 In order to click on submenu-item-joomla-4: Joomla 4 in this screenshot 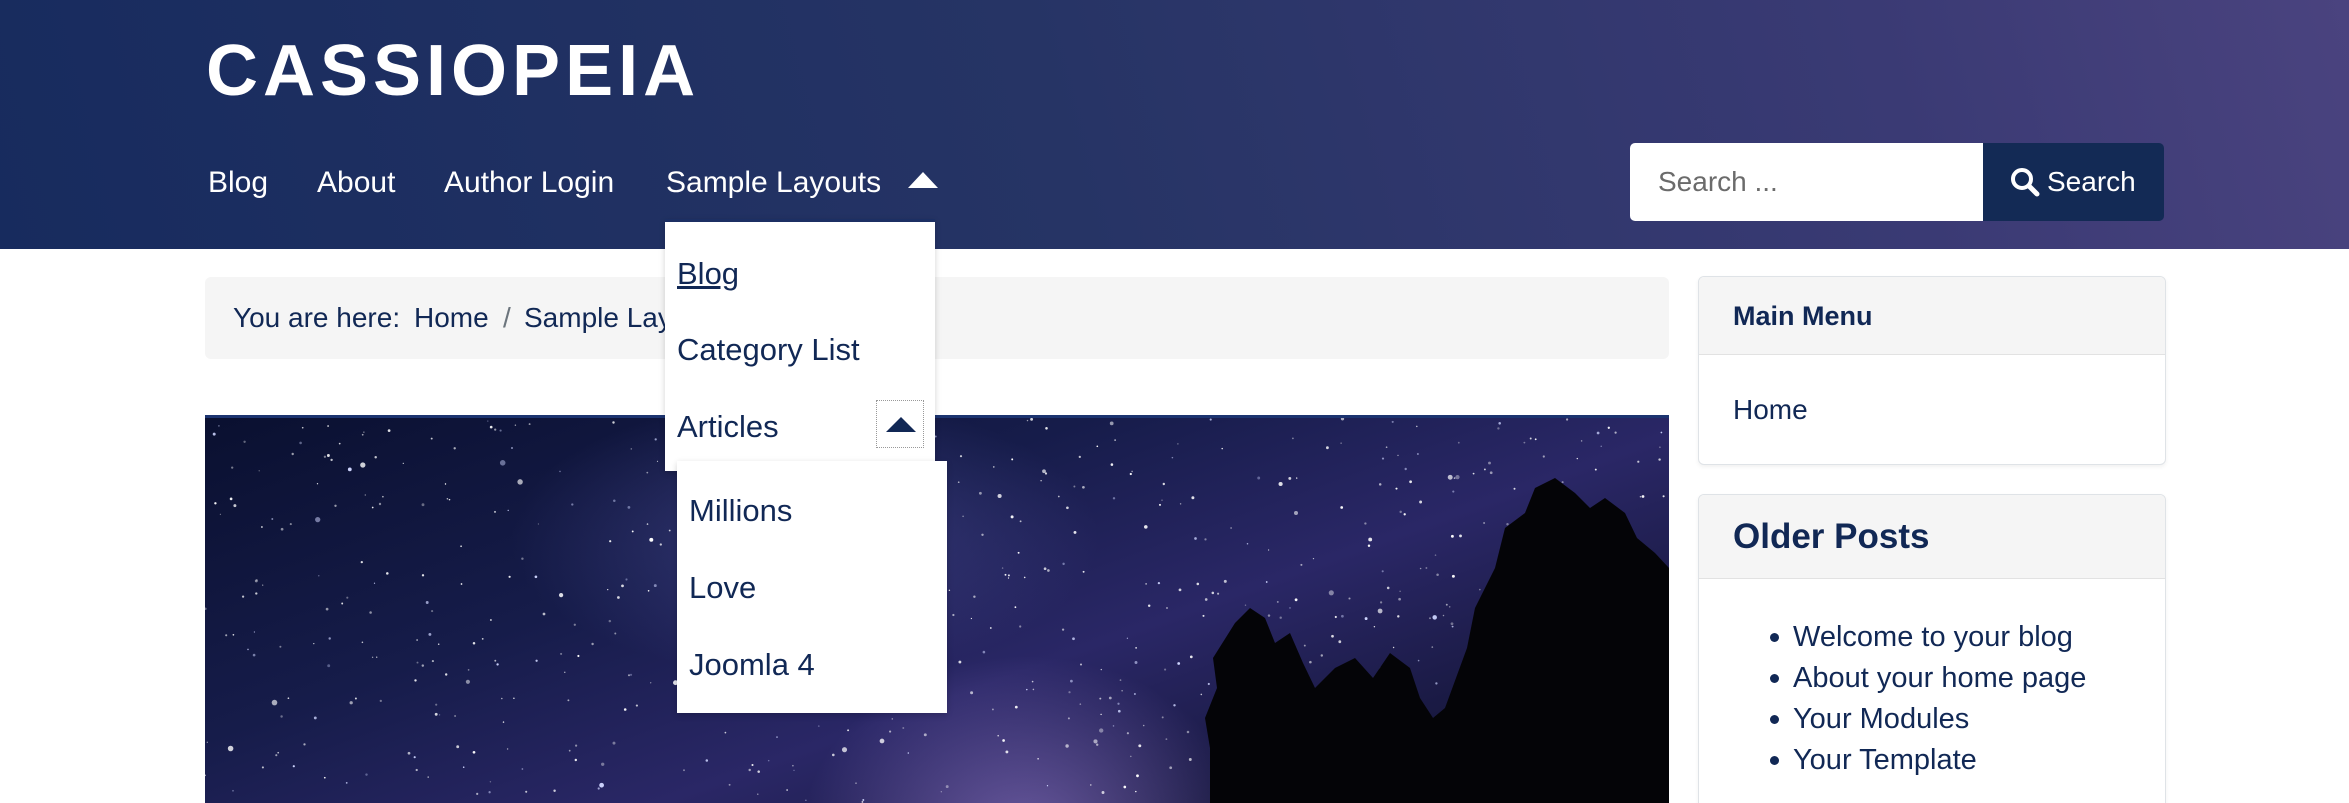, I will do `click(752, 665)`.